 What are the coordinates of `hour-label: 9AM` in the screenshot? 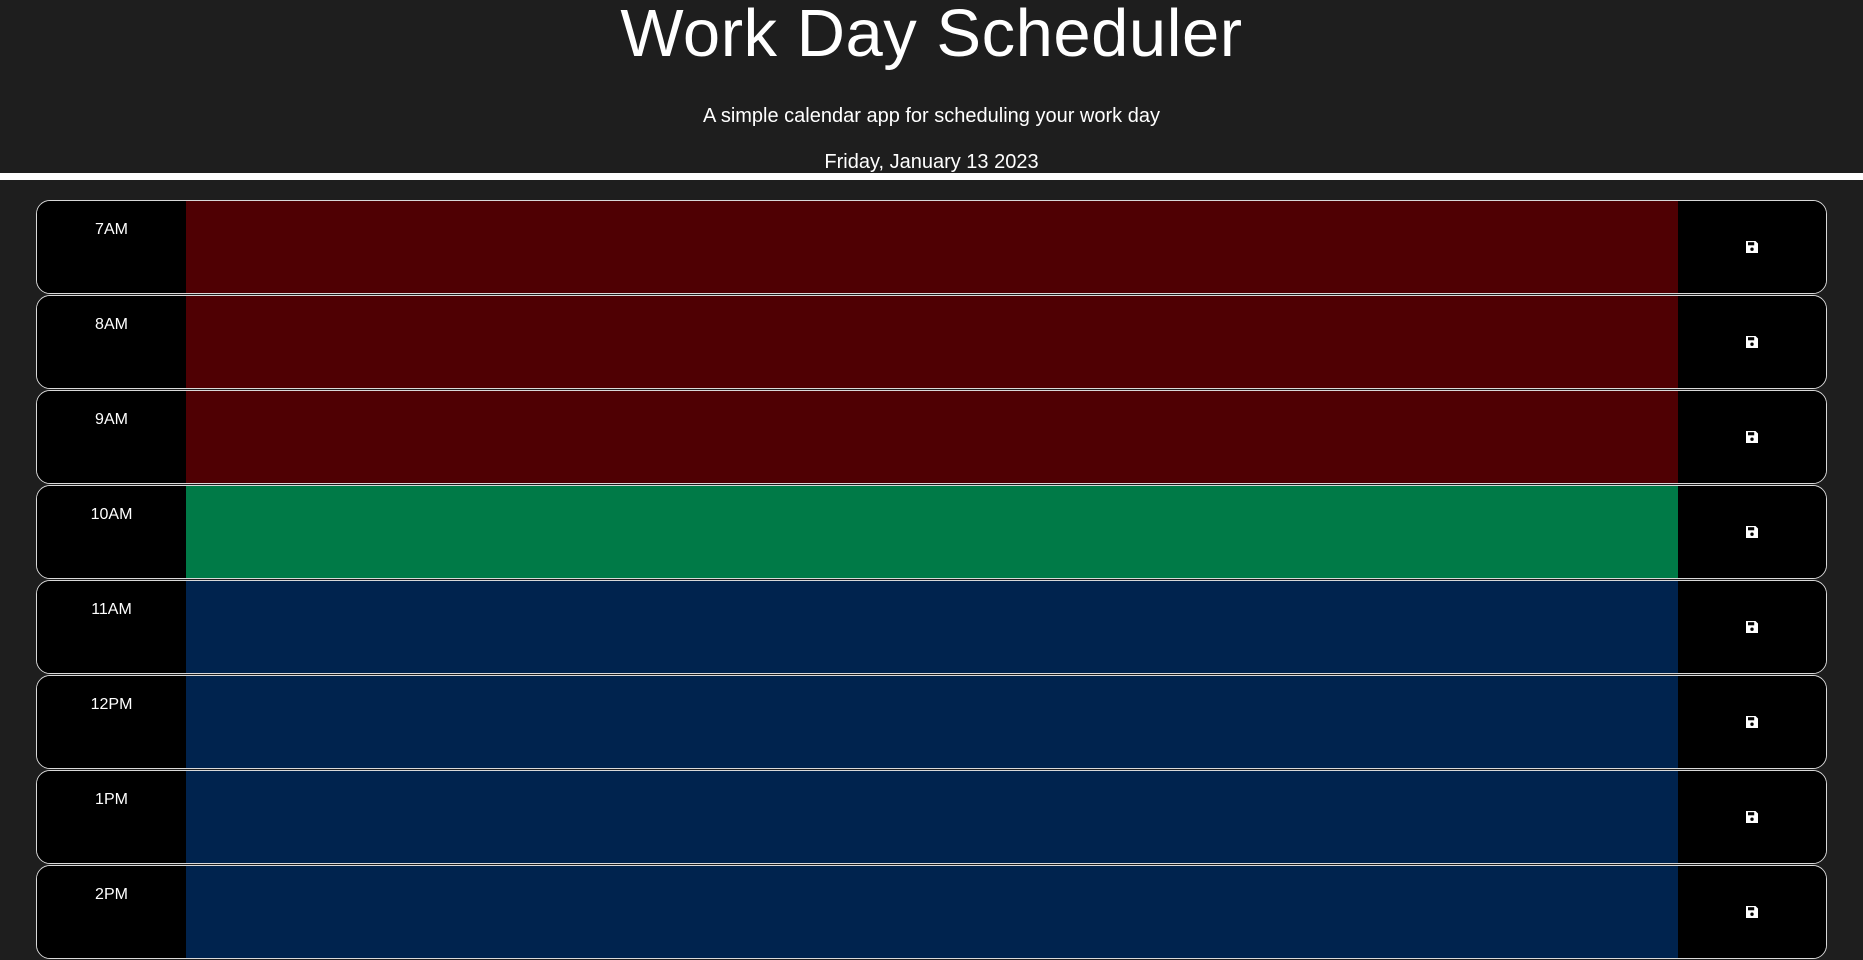 It's located at (111, 437).